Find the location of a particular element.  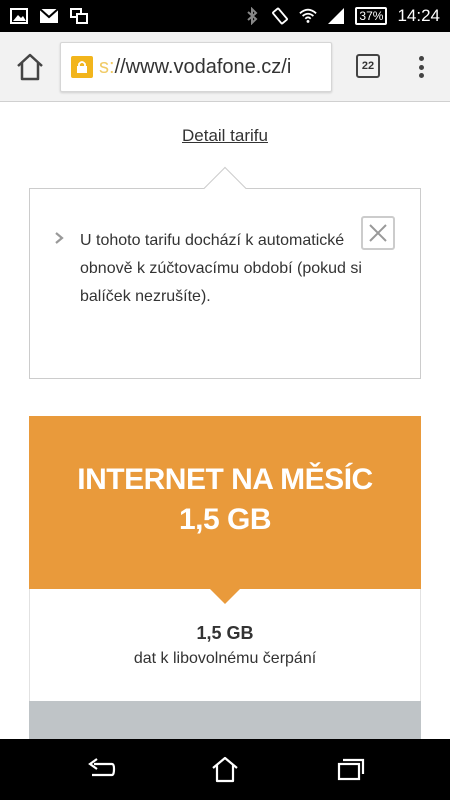

battery-indicator: 37% is located at coordinates (371, 16).